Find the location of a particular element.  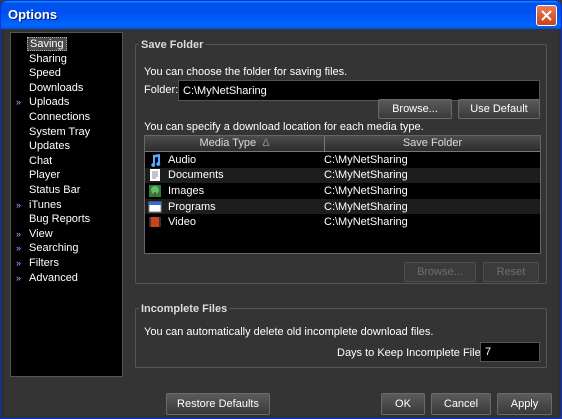

sidebar-item-label: Speed is located at coordinates (45, 73).